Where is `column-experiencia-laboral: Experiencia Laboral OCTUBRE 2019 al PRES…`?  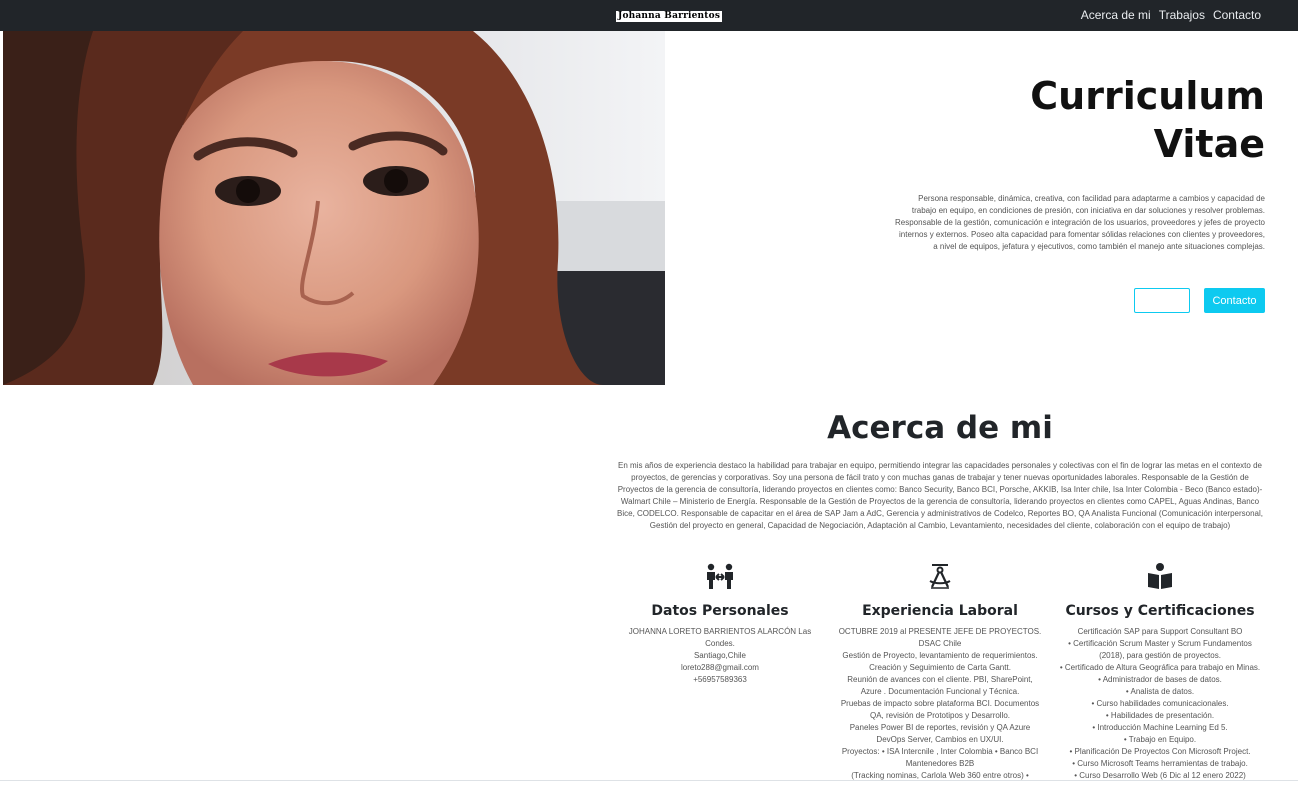 column-experiencia-laboral: Experiencia Laboral OCTUBRE 2019 al PRES… is located at coordinates (940, 672).